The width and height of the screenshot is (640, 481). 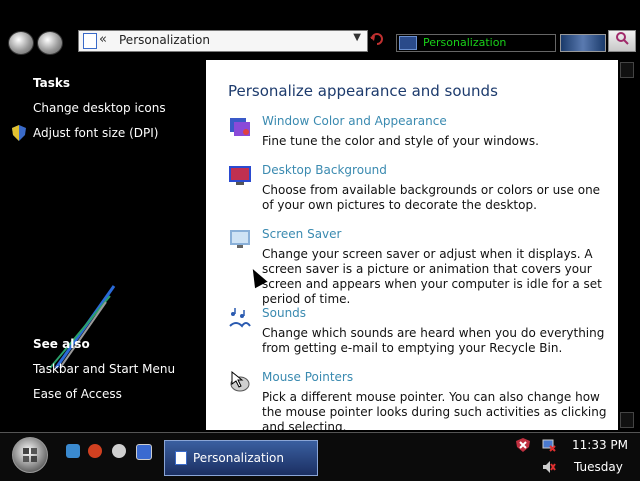 I want to click on desktop-background-icon, so click(x=240, y=175).